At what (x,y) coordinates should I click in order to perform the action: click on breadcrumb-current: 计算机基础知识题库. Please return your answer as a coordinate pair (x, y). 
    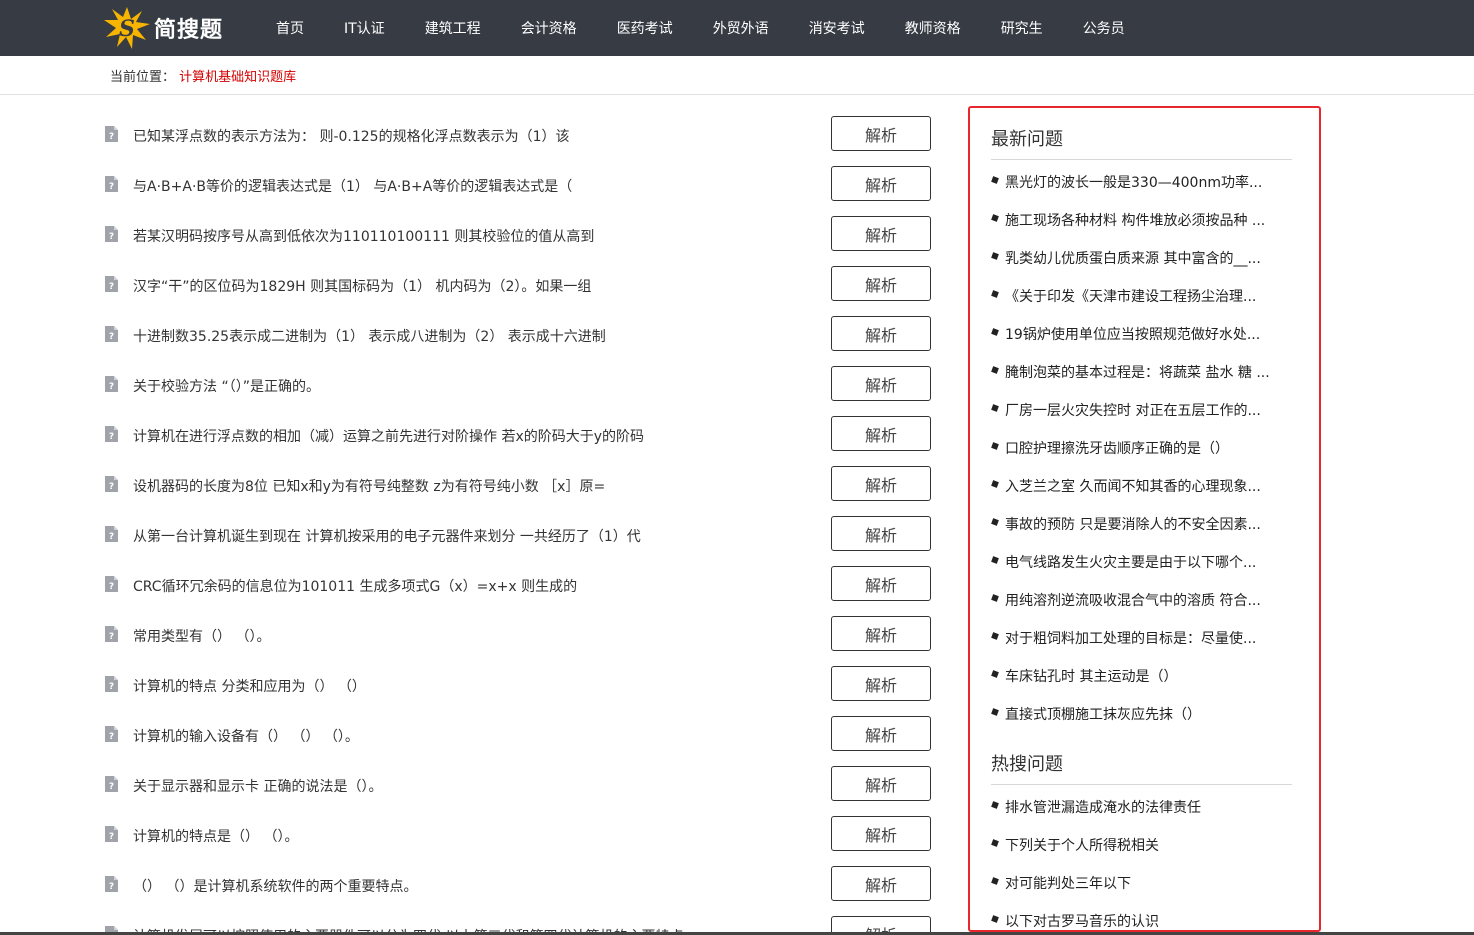
    Looking at the image, I should click on (237, 77).